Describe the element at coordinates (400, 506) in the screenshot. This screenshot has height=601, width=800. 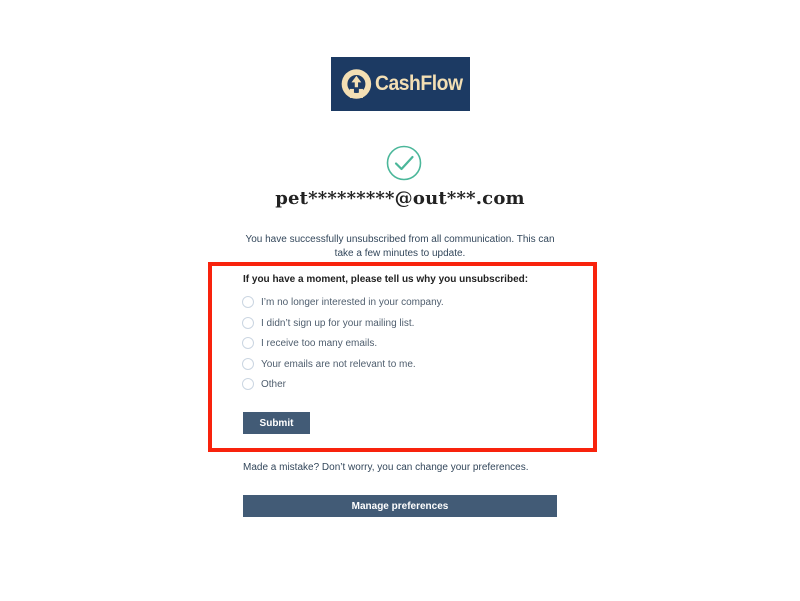
I see `manage-preferences-button: Manage preferences` at that location.